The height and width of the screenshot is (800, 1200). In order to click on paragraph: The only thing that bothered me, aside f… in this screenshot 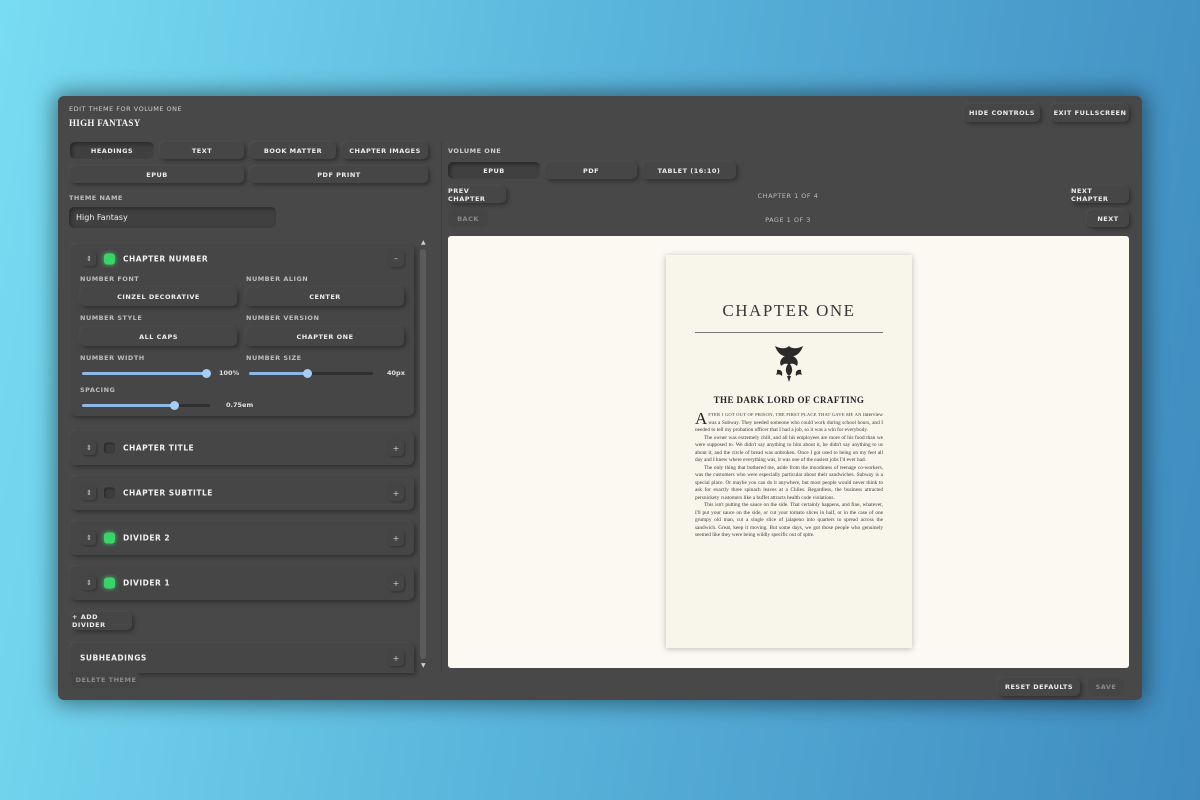, I will do `click(789, 482)`.